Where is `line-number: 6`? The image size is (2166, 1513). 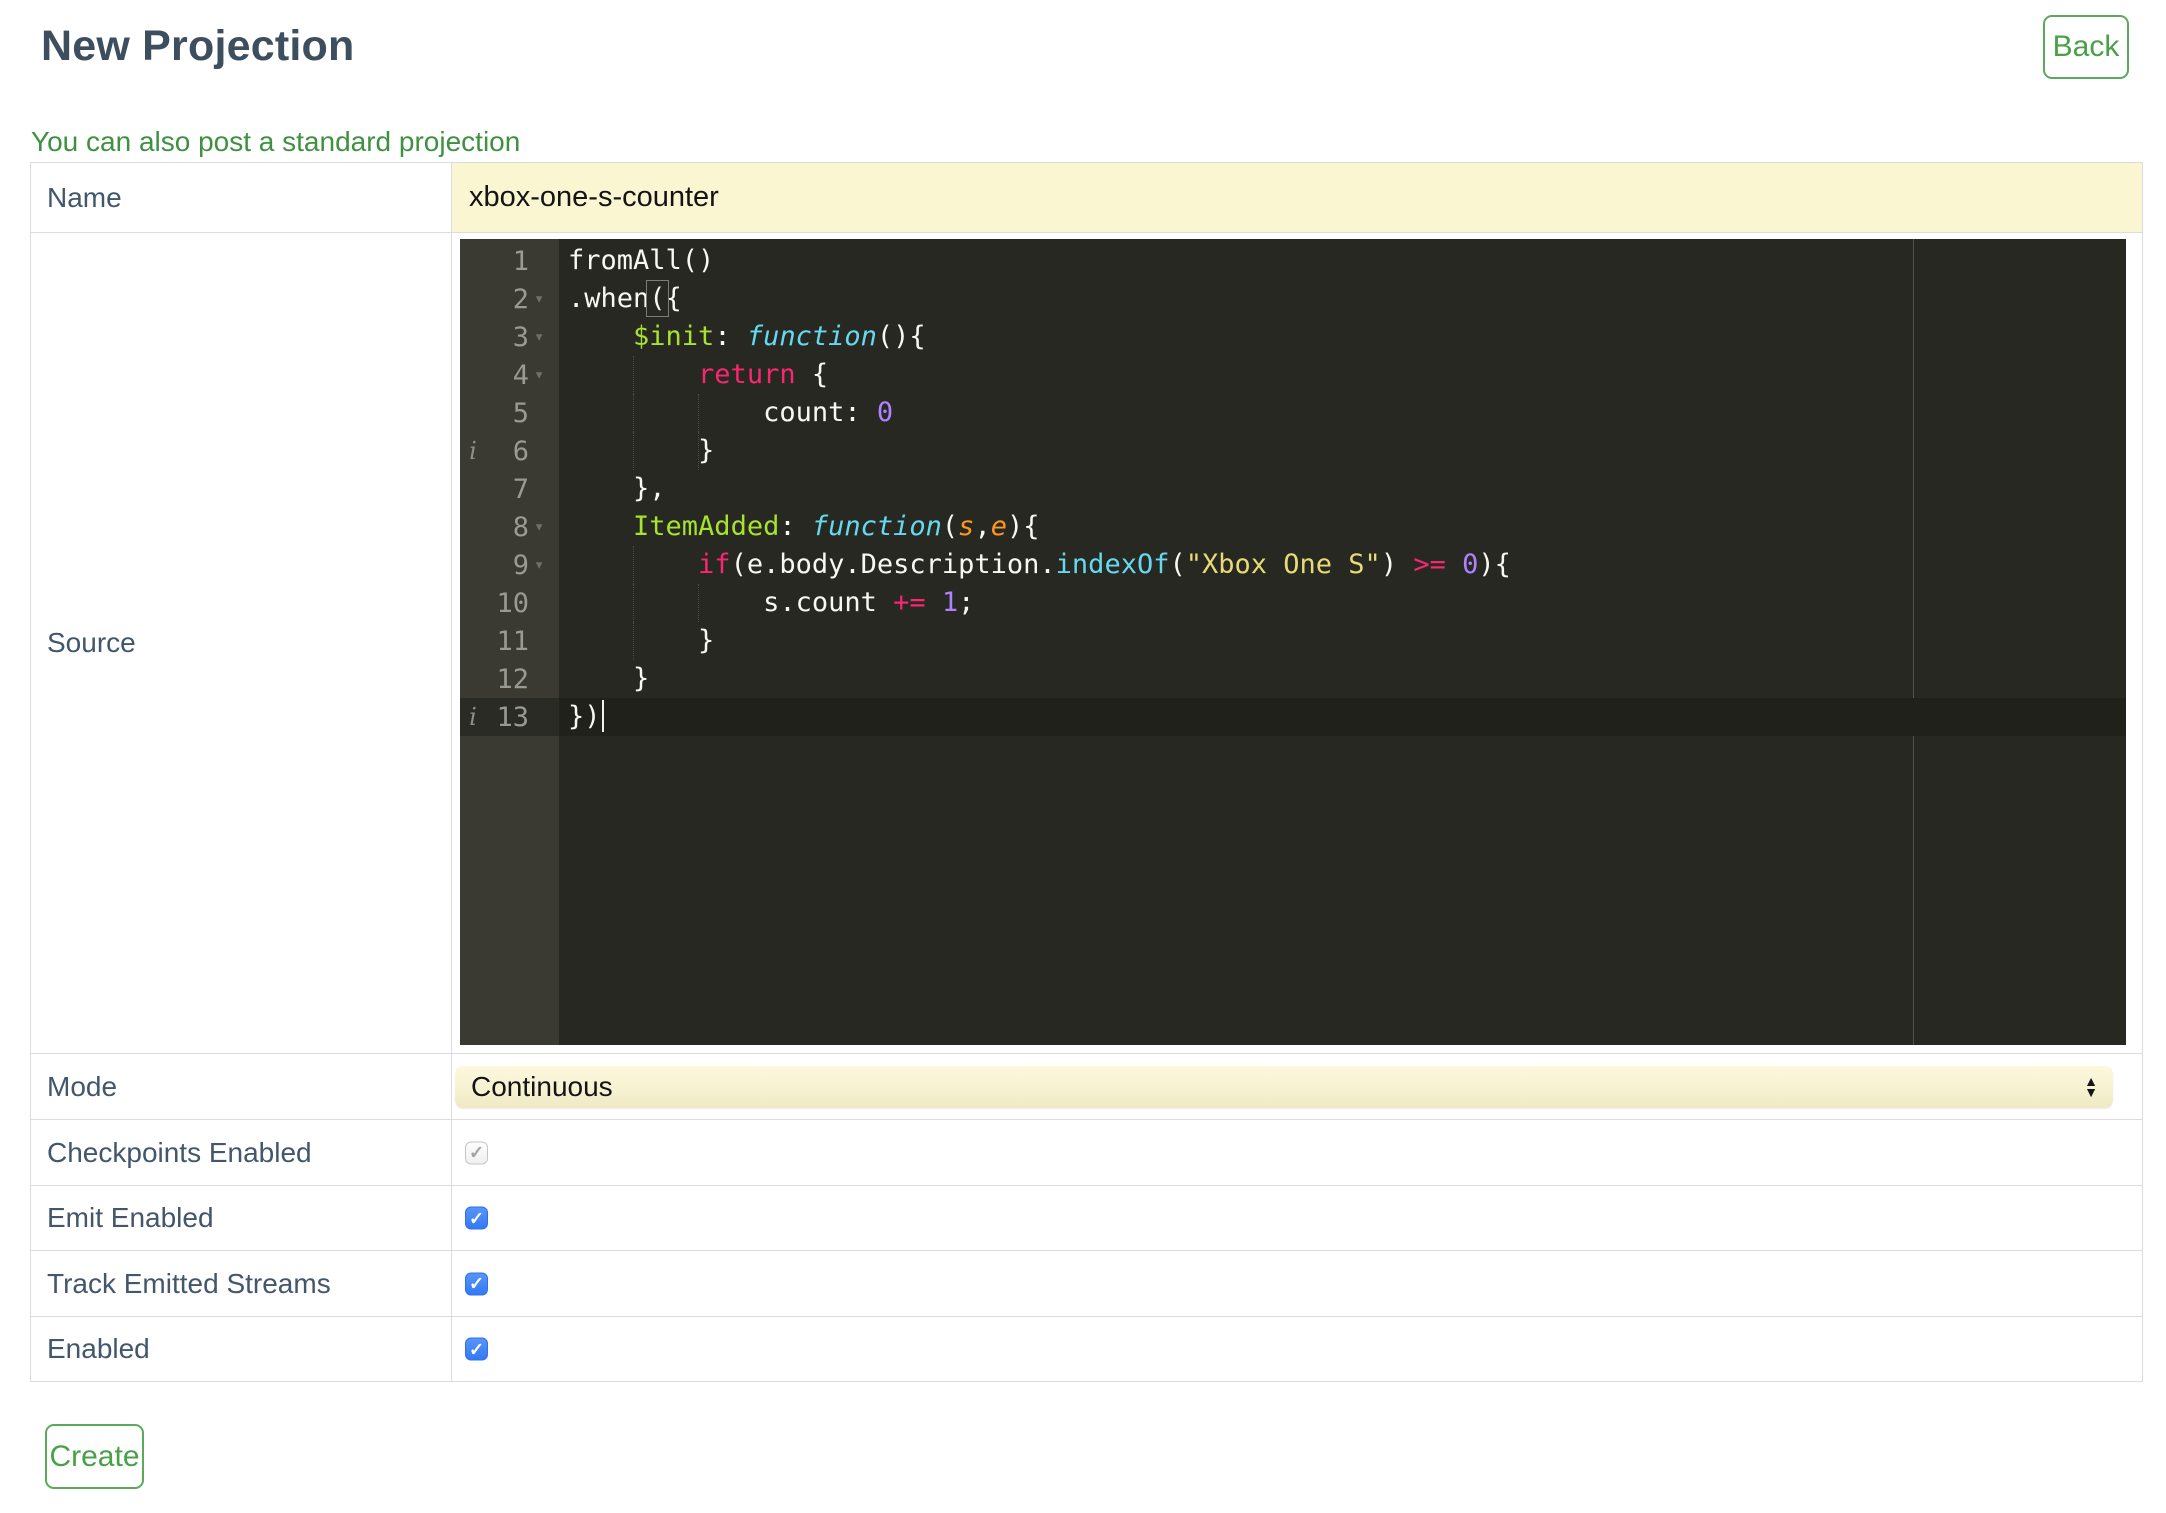 line-number: 6 is located at coordinates (520, 451).